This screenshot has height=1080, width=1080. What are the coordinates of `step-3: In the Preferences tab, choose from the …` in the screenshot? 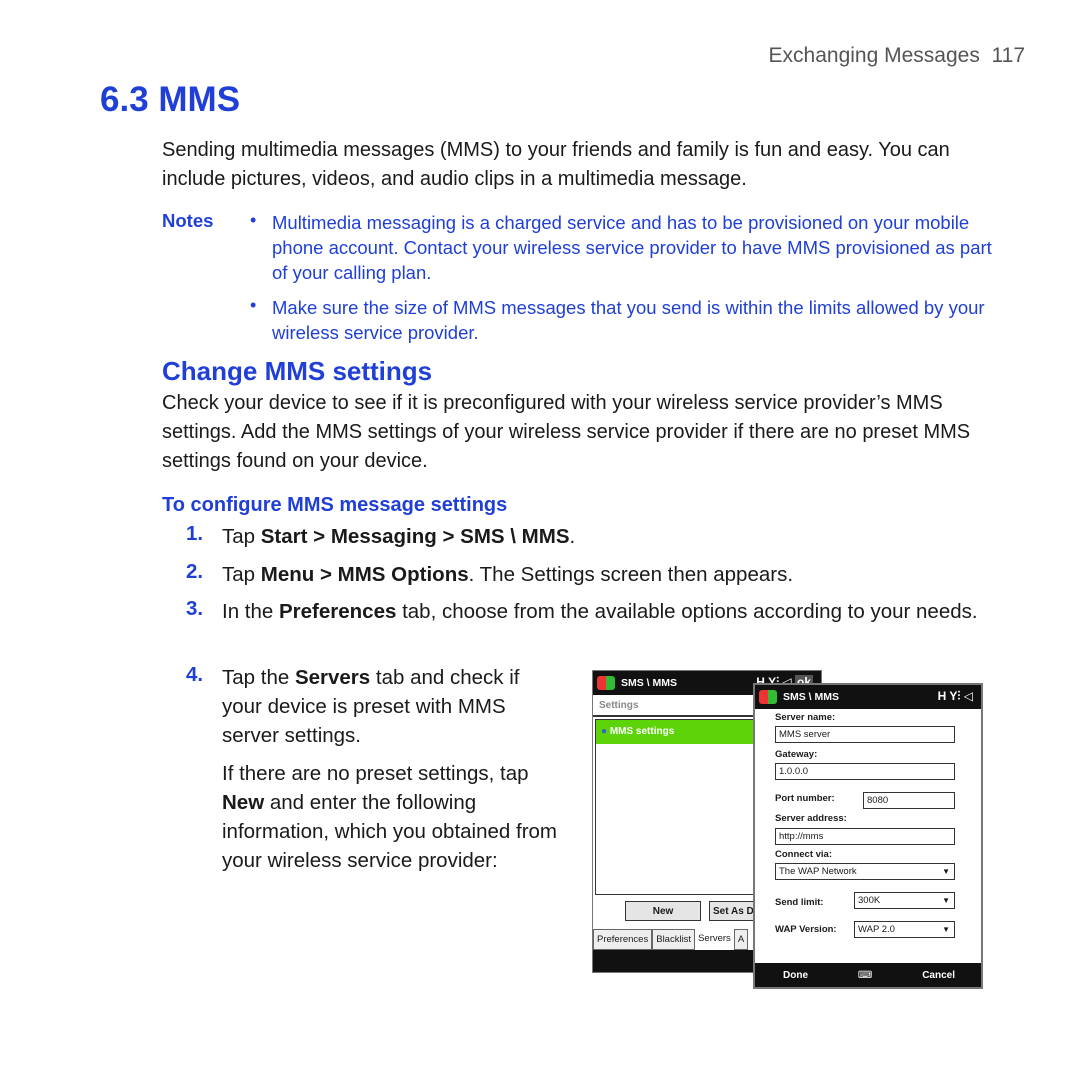 It's located at (600, 611).